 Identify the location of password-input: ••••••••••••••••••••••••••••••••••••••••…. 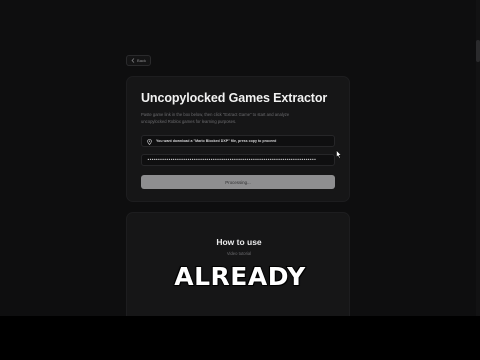
(238, 160).